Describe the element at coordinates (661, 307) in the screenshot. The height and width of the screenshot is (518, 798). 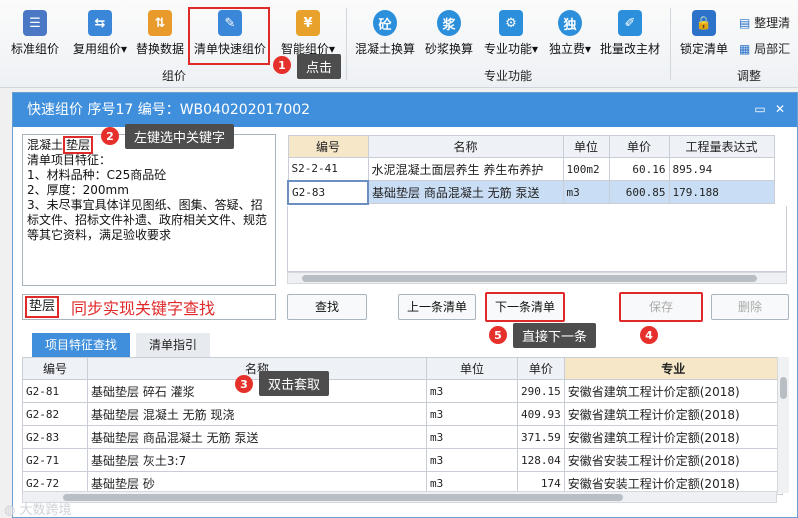
I see `save-button: 保存` at that location.